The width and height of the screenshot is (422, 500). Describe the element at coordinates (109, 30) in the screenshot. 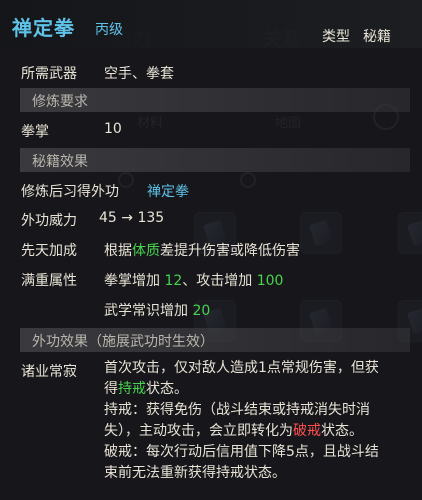

I see `skill-grade: 丙级` at that location.